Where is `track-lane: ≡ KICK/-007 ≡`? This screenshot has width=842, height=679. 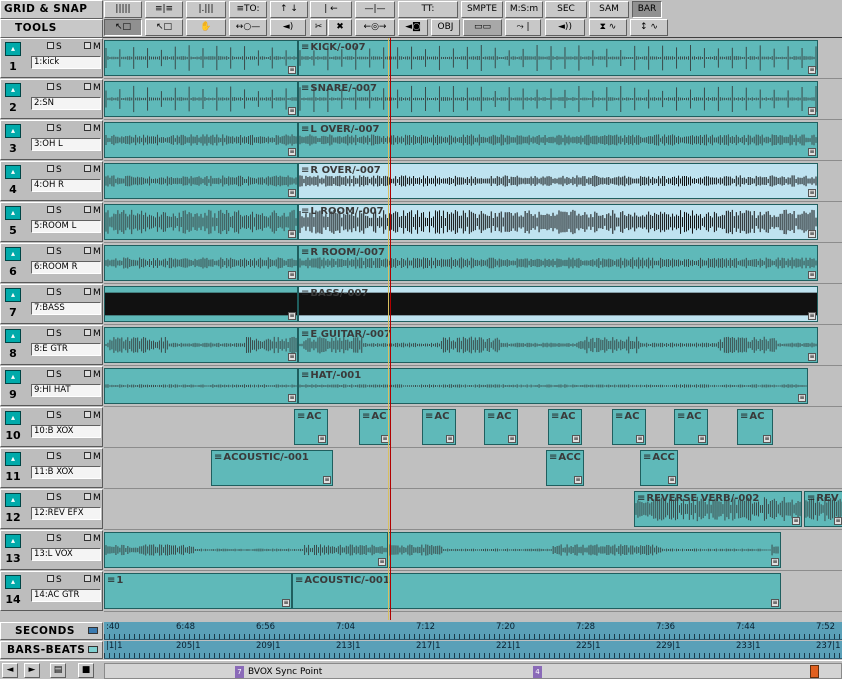 track-lane: ≡ KICK/-007 ≡ is located at coordinates (473, 58).